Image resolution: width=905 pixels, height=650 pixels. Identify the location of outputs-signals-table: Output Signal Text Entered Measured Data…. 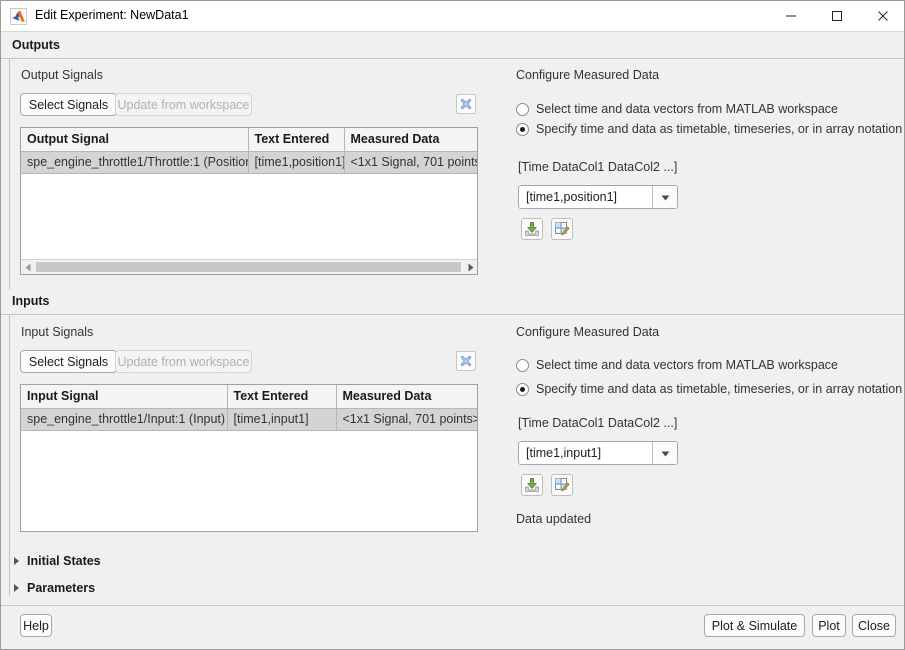
(249, 201).